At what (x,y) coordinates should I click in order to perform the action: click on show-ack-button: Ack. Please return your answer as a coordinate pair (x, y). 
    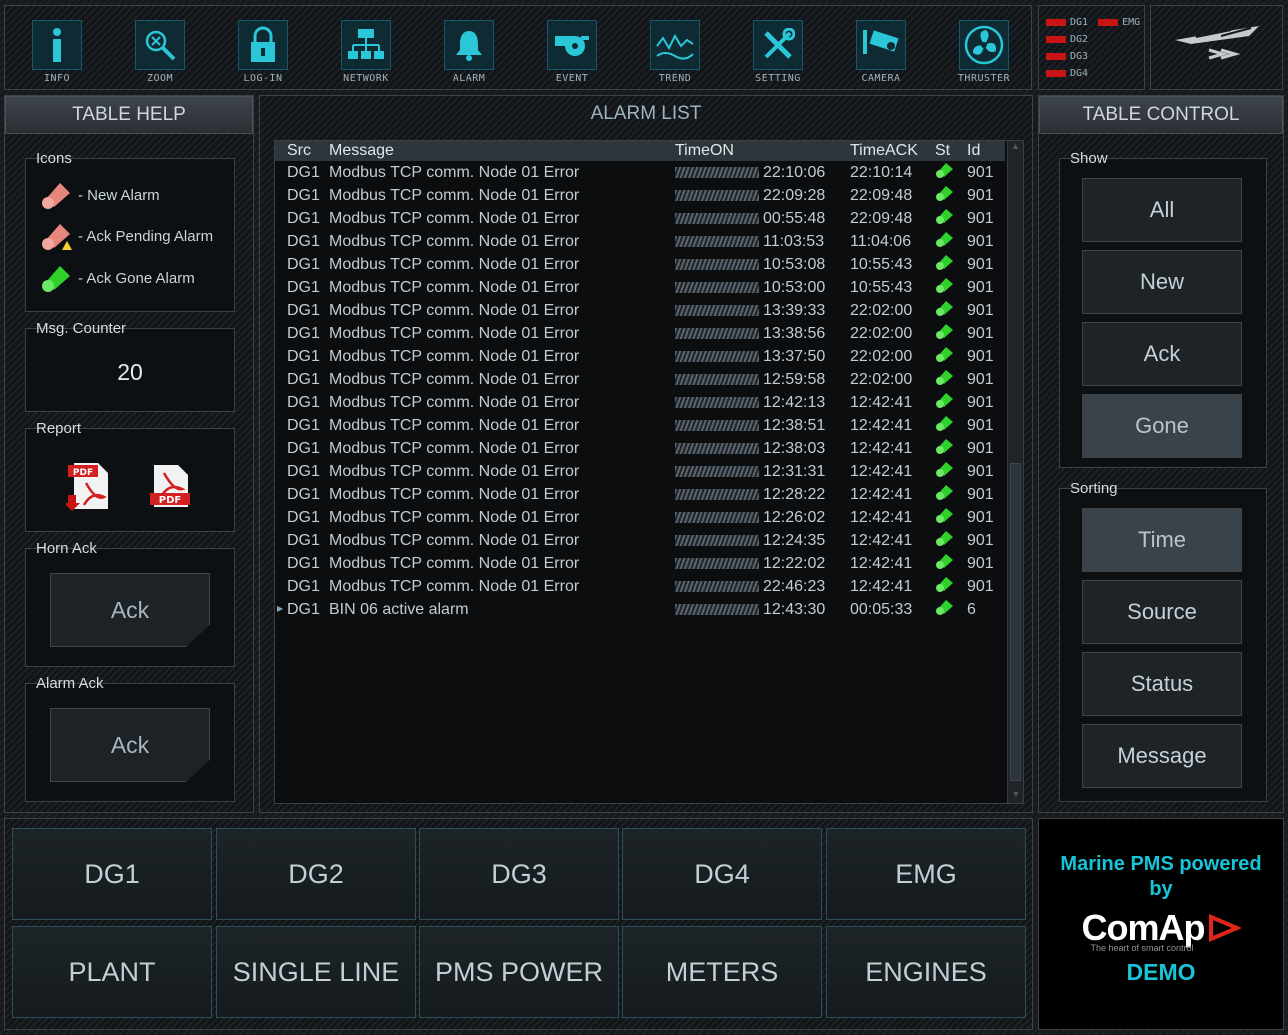
    Looking at the image, I should click on (1162, 354).